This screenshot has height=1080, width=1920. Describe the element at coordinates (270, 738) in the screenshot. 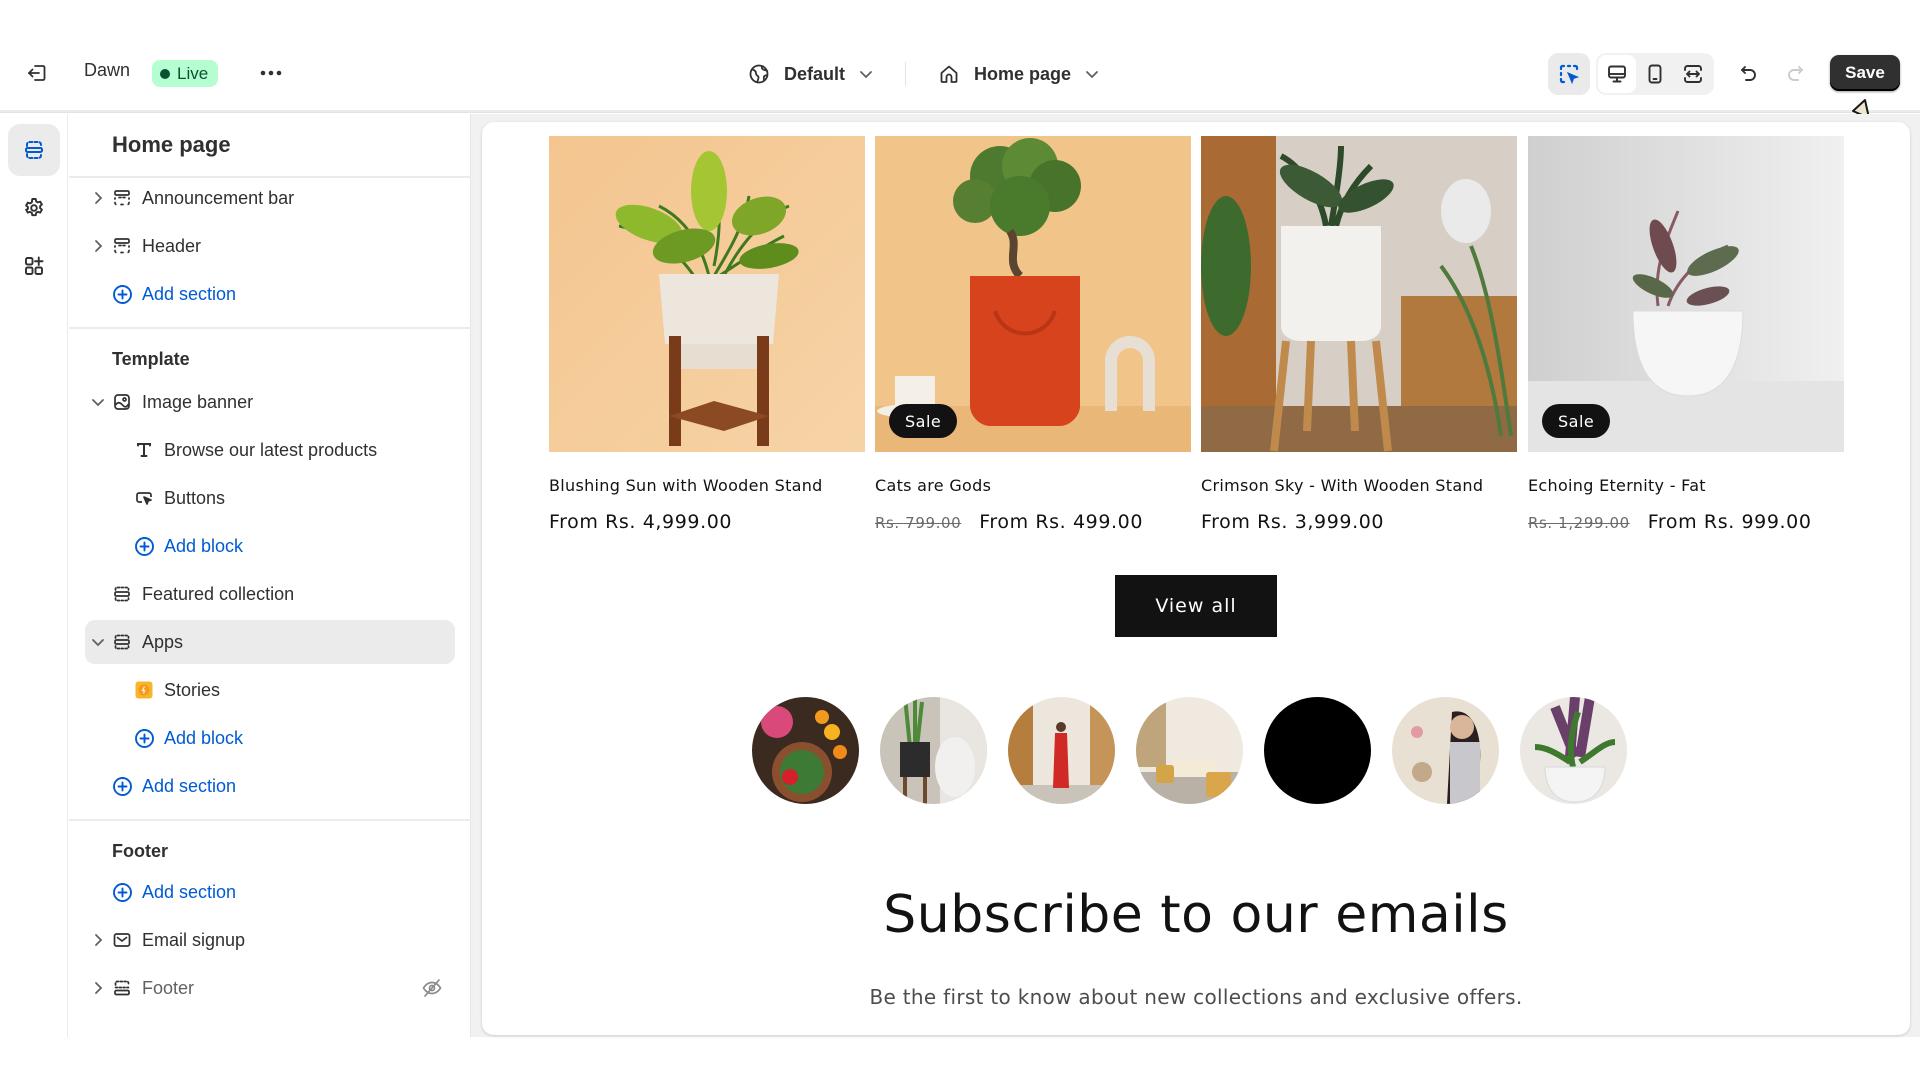

I see `add-block-apps-button: Add block` at that location.